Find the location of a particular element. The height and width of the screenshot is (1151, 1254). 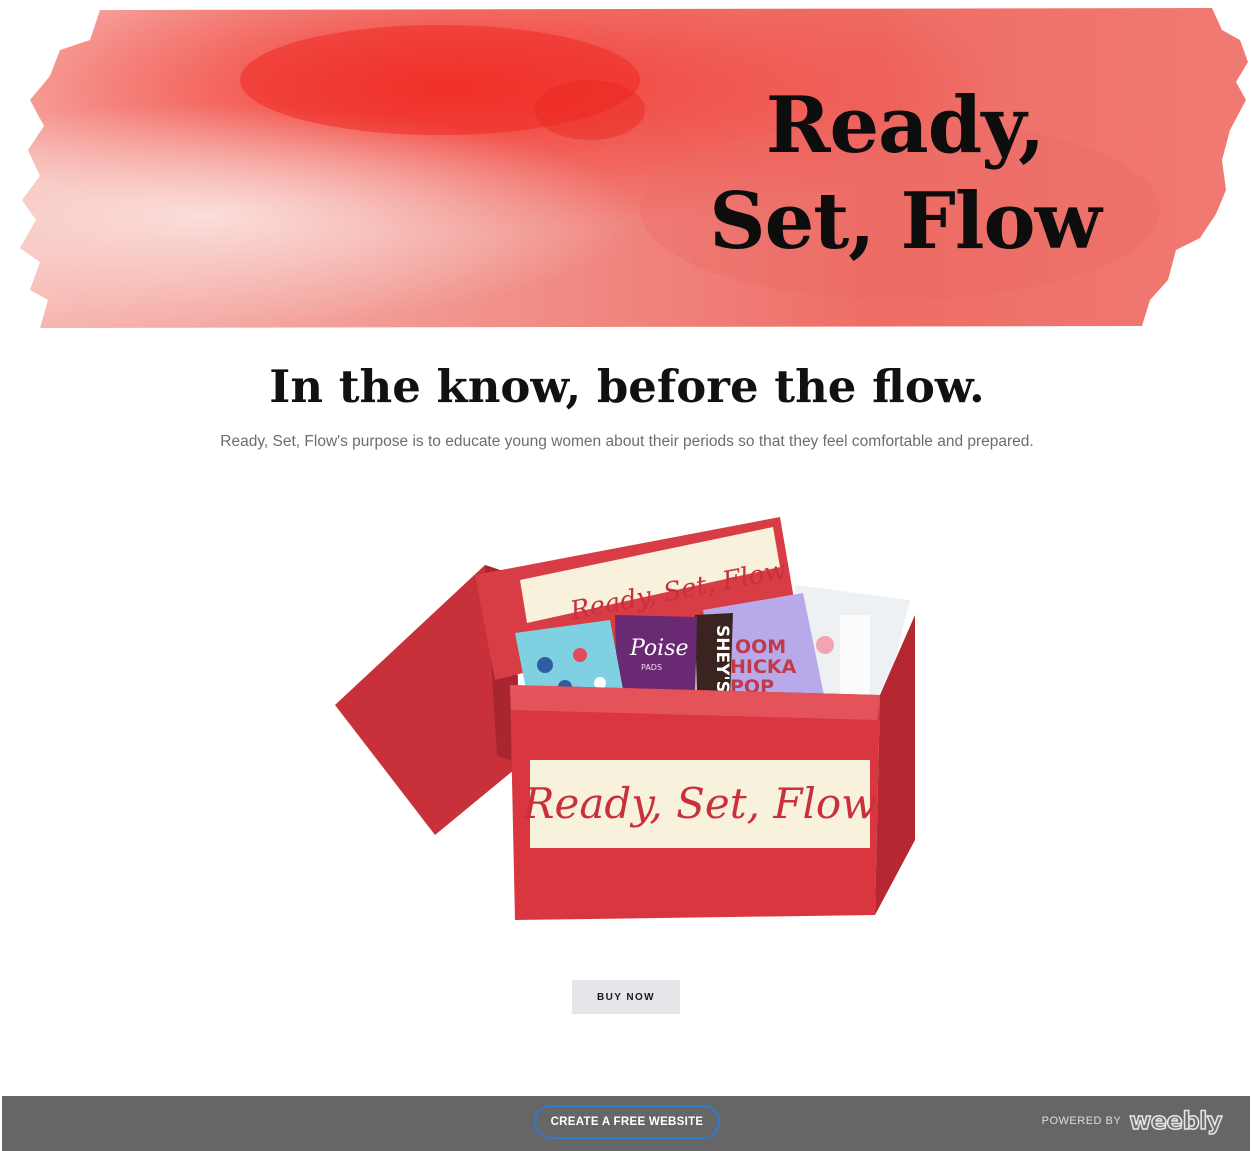

pads-brand: Poise is located at coordinates (659, 648).